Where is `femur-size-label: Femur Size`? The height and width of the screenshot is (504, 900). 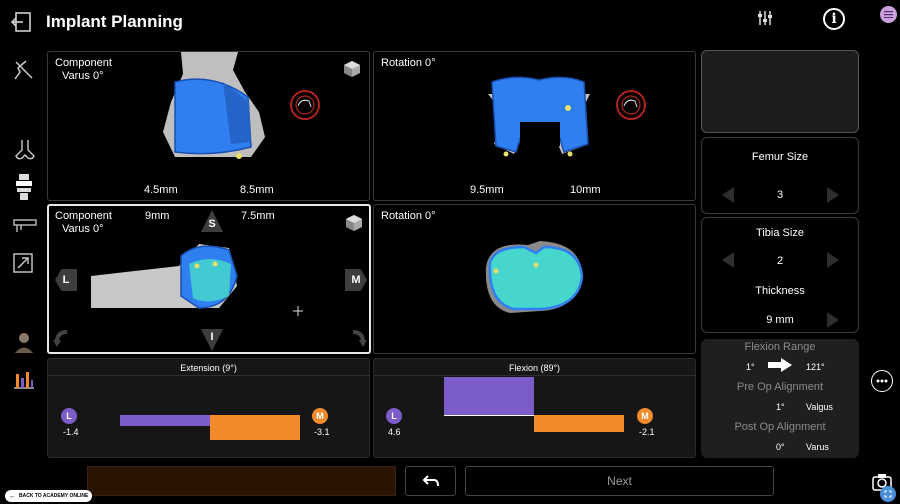
femur-size-label: Femur Size is located at coordinates (780, 157).